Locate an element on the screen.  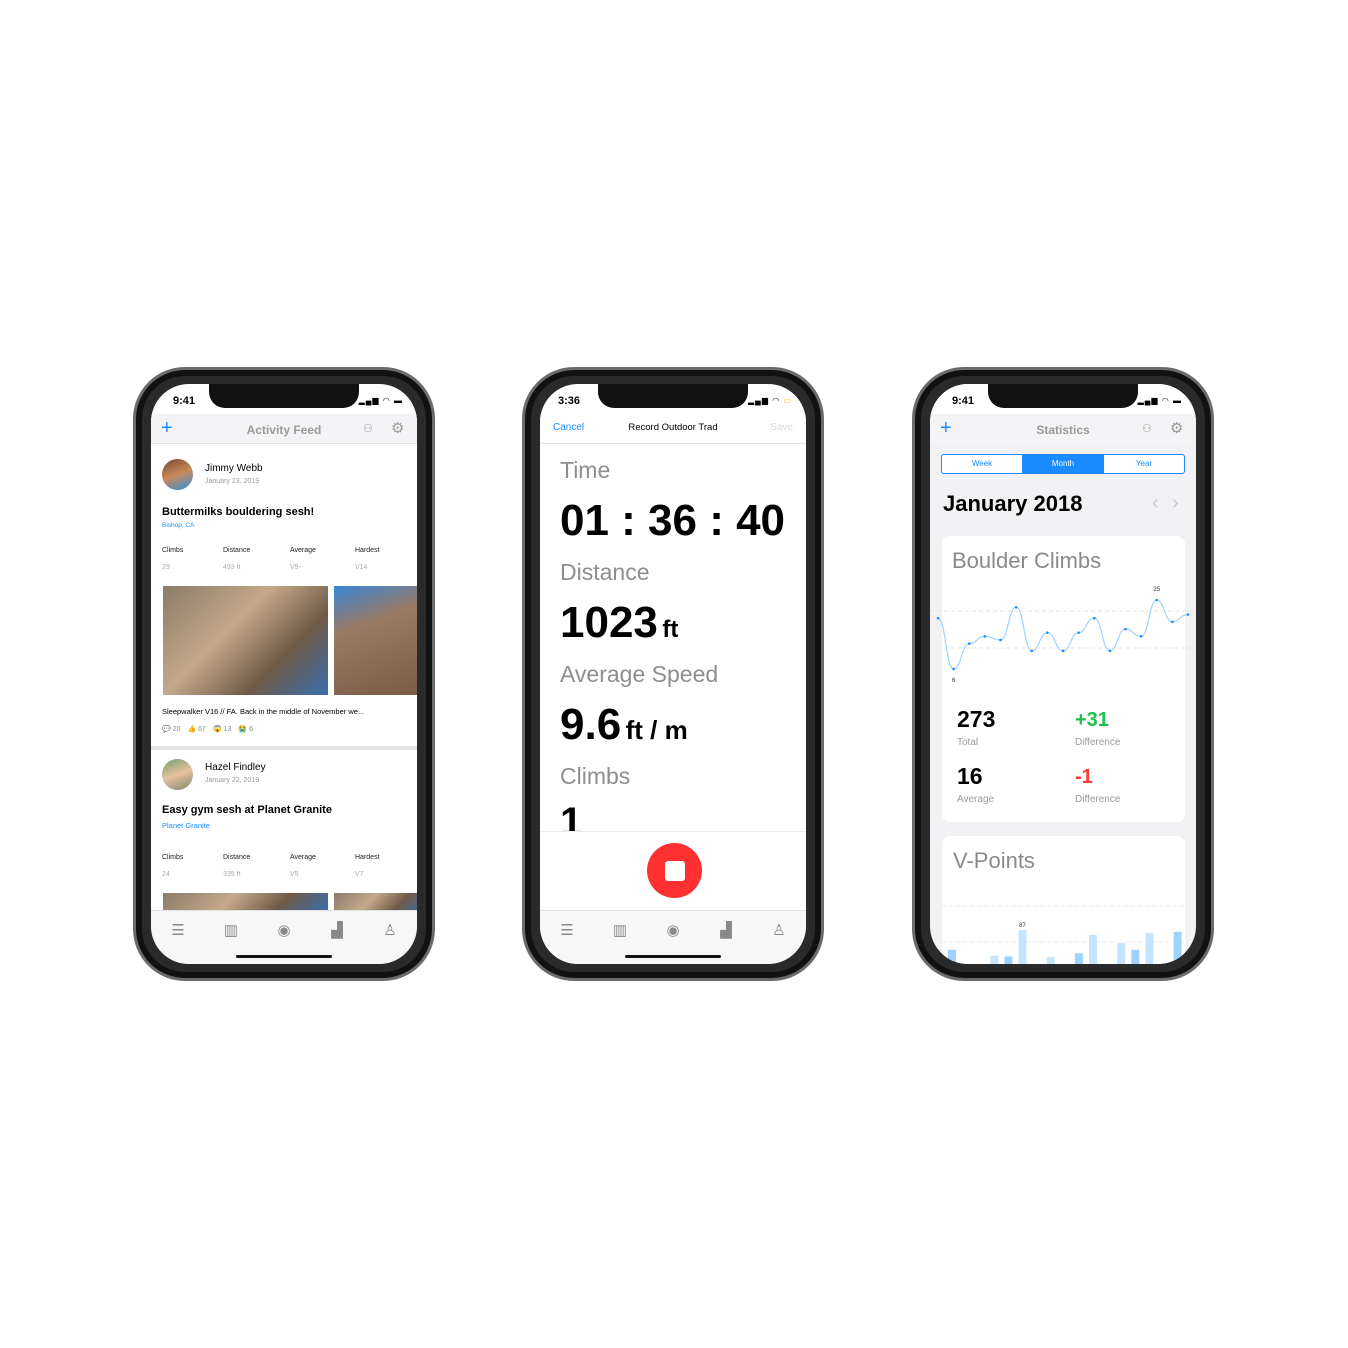
segment-month: Month is located at coordinates (1063, 464).